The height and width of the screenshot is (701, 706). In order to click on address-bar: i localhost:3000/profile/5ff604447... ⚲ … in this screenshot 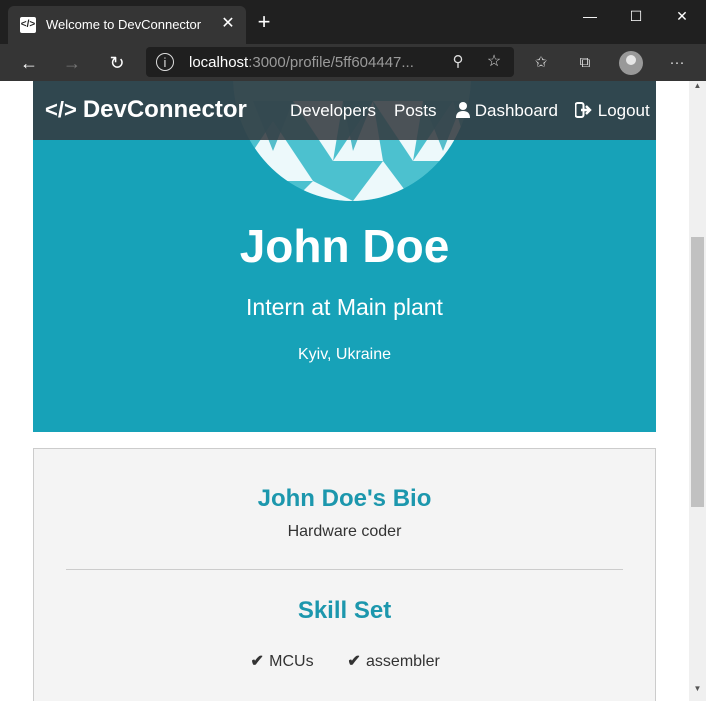, I will do `click(330, 62)`.